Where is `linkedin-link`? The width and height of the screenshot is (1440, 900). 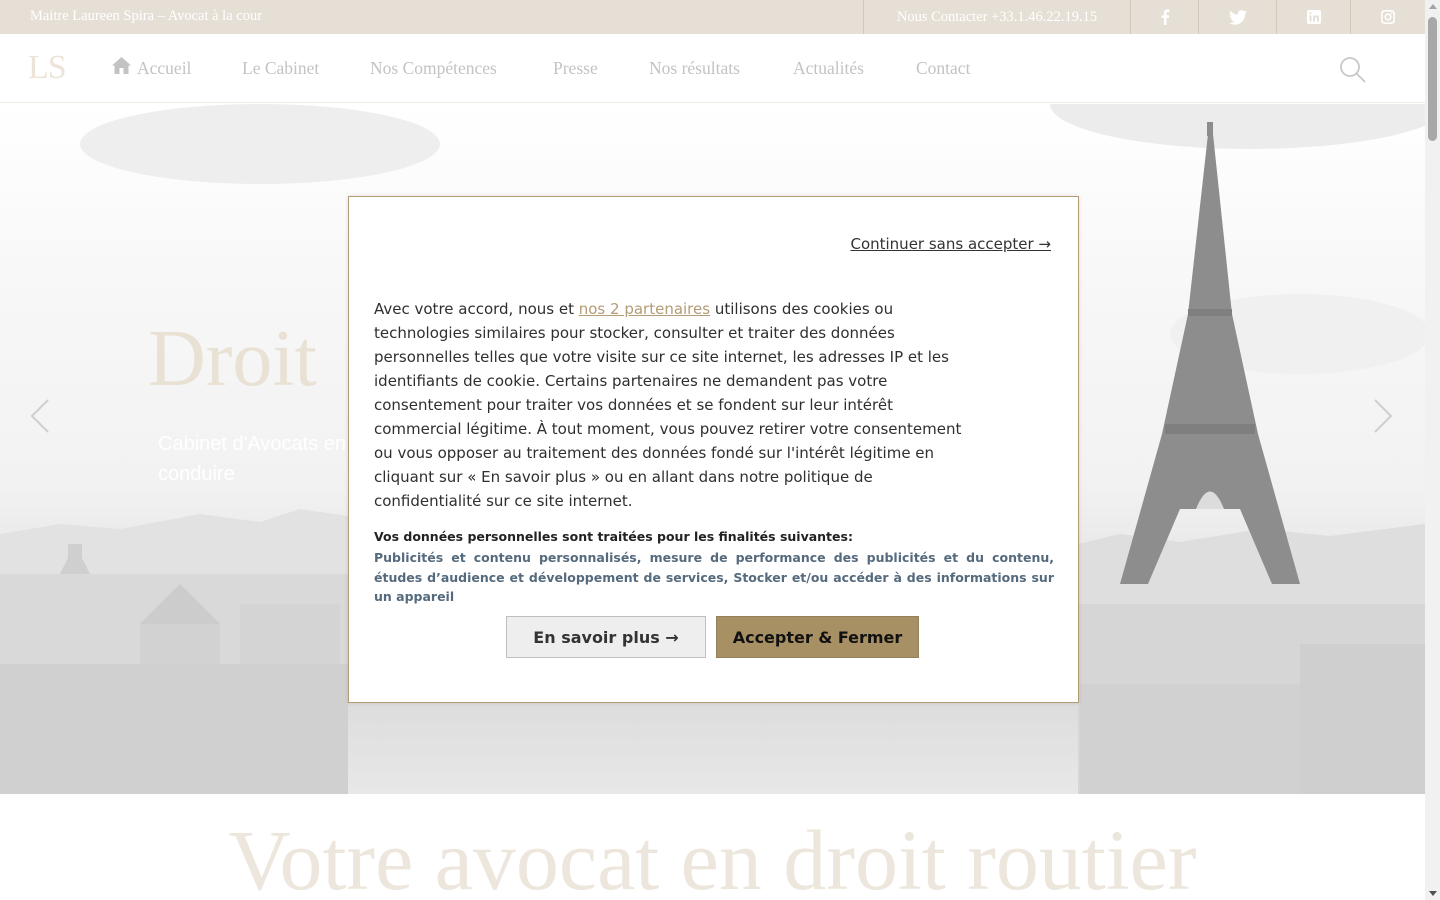 linkedin-link is located at coordinates (1314, 17).